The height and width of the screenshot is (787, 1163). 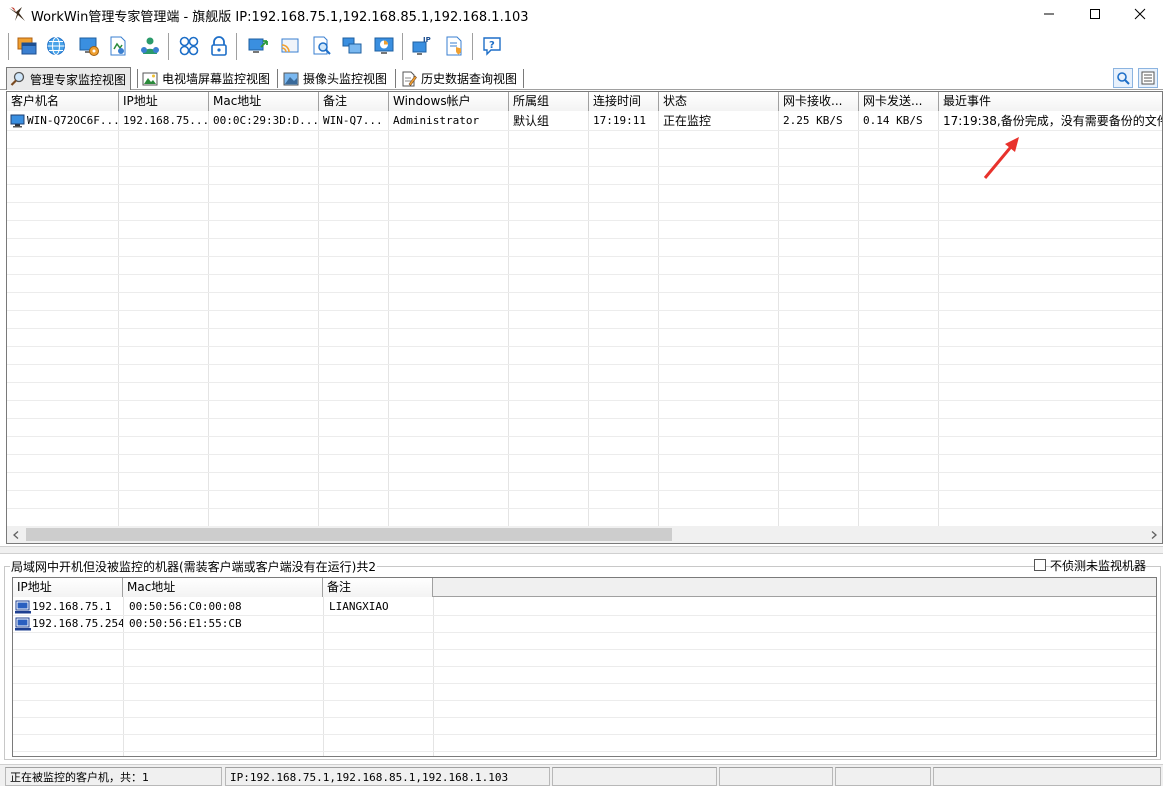 I want to click on broadcast-button, so click(x=290, y=46).